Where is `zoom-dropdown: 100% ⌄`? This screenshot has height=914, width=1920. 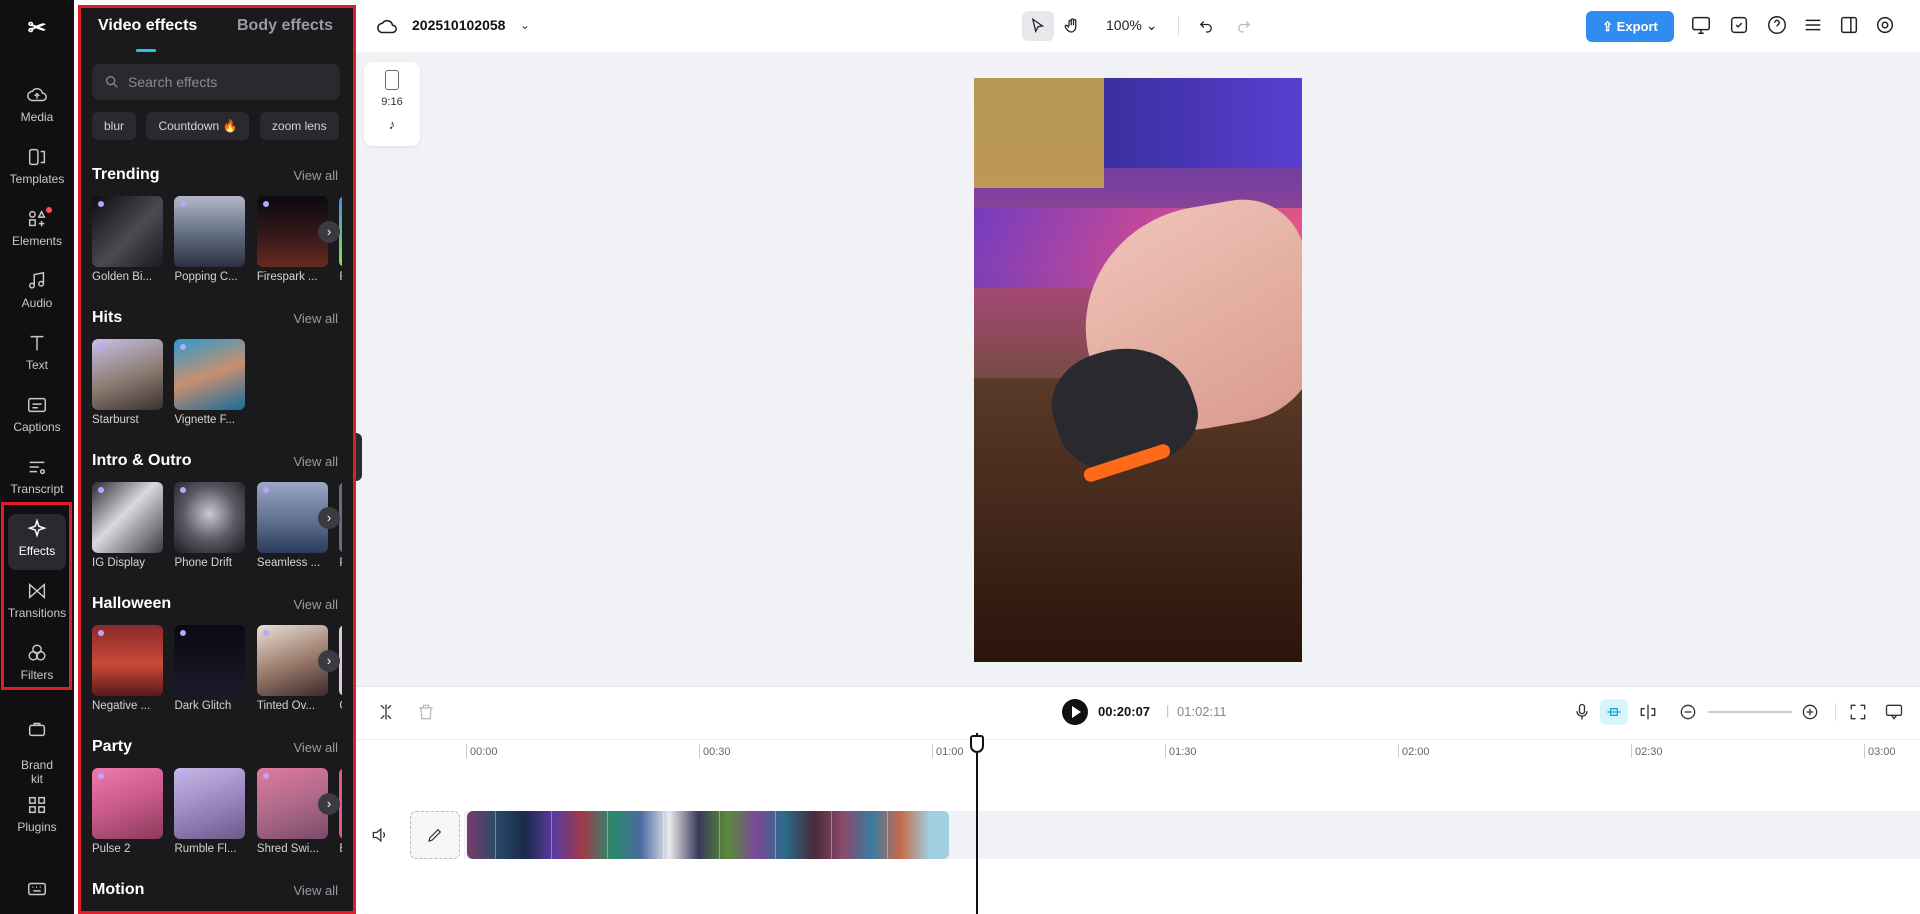 zoom-dropdown: 100% ⌄ is located at coordinates (1131, 25).